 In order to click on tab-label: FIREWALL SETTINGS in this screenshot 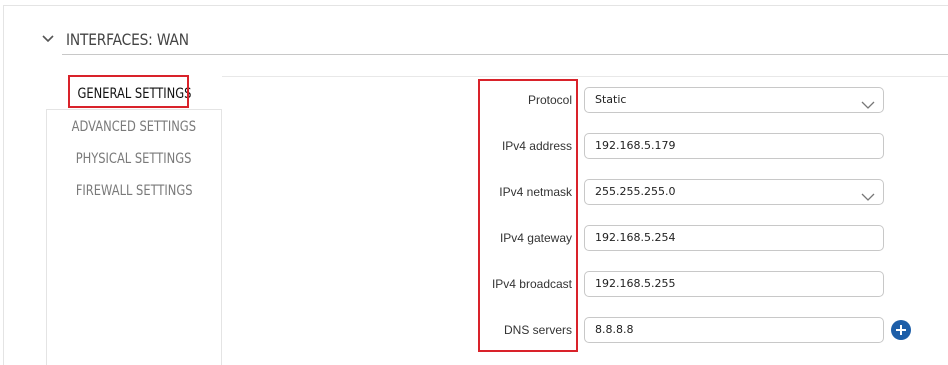, I will do `click(134, 191)`.